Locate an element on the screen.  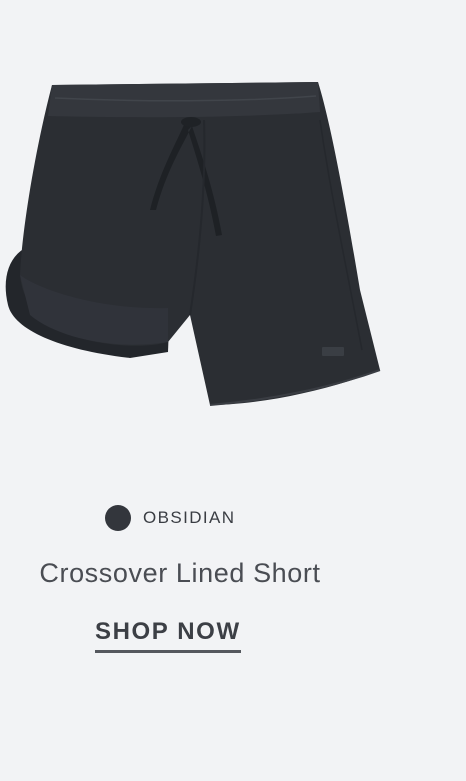
logo-patch is located at coordinates (333, 351).